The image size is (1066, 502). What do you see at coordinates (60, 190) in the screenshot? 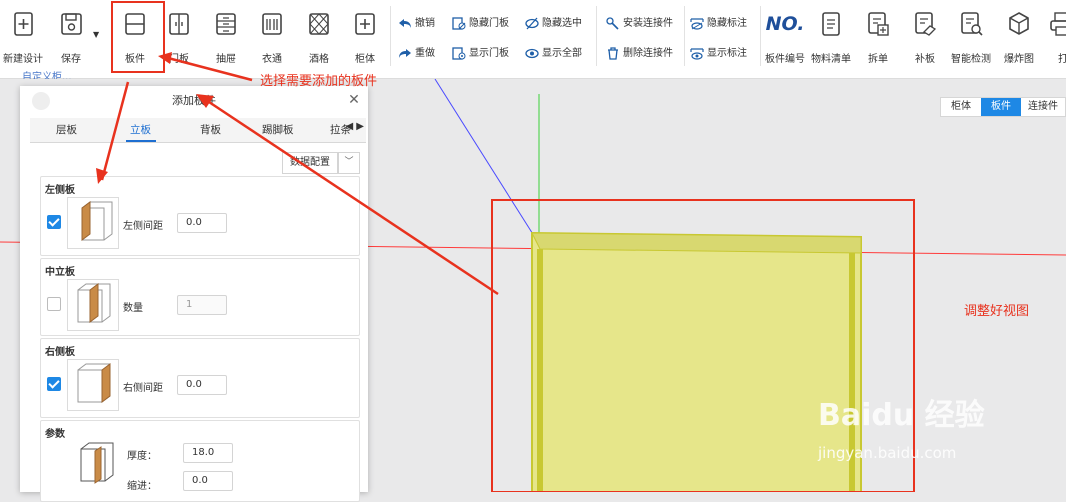
I see `group-title: 左侧板` at bounding box center [60, 190].